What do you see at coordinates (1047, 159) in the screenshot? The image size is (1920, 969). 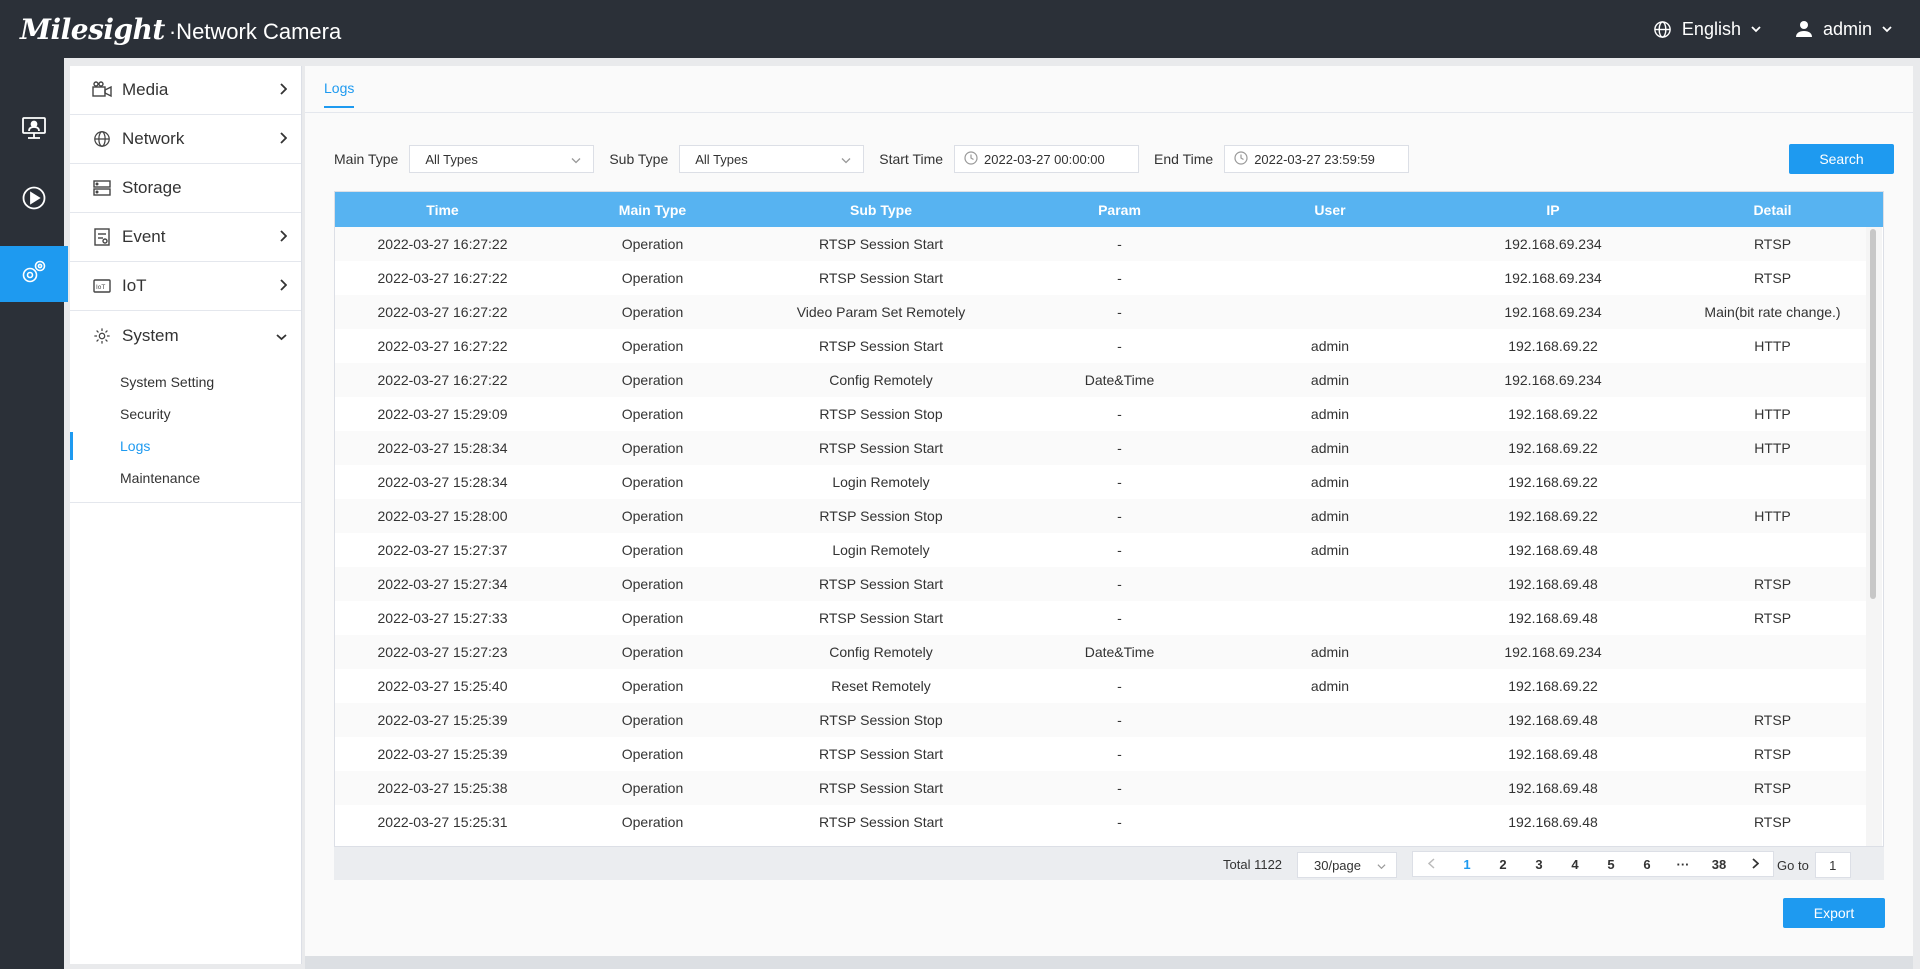 I see `start-time-input: 2022-03-27 00:00:00` at bounding box center [1047, 159].